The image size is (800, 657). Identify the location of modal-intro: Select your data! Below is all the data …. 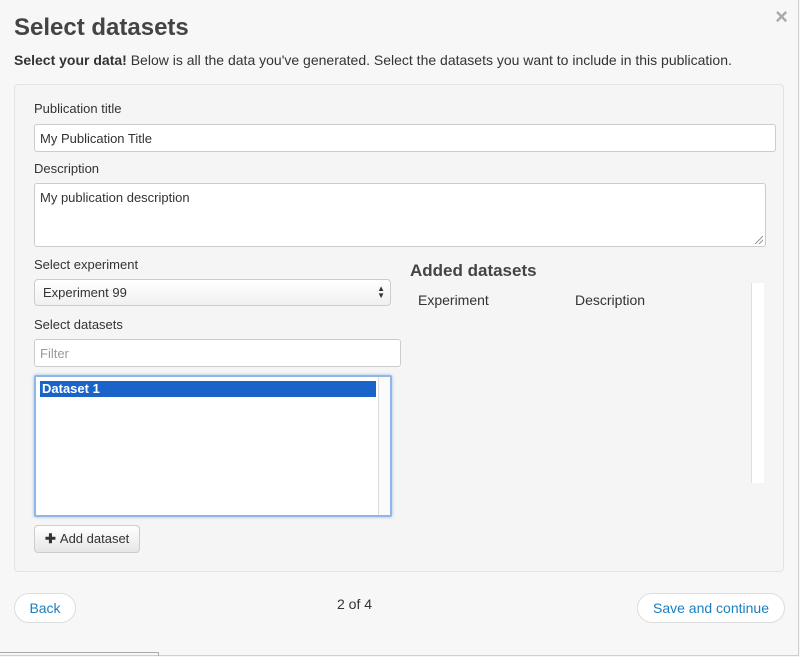
(373, 60).